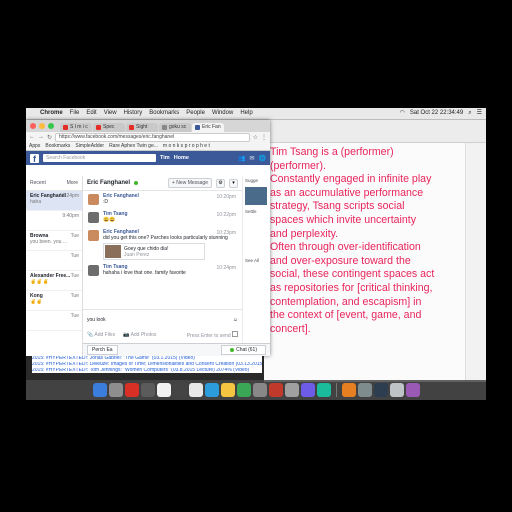  Describe the element at coordinates (256, 196) in the screenshot. I see `suggestion-thumbnail` at that location.